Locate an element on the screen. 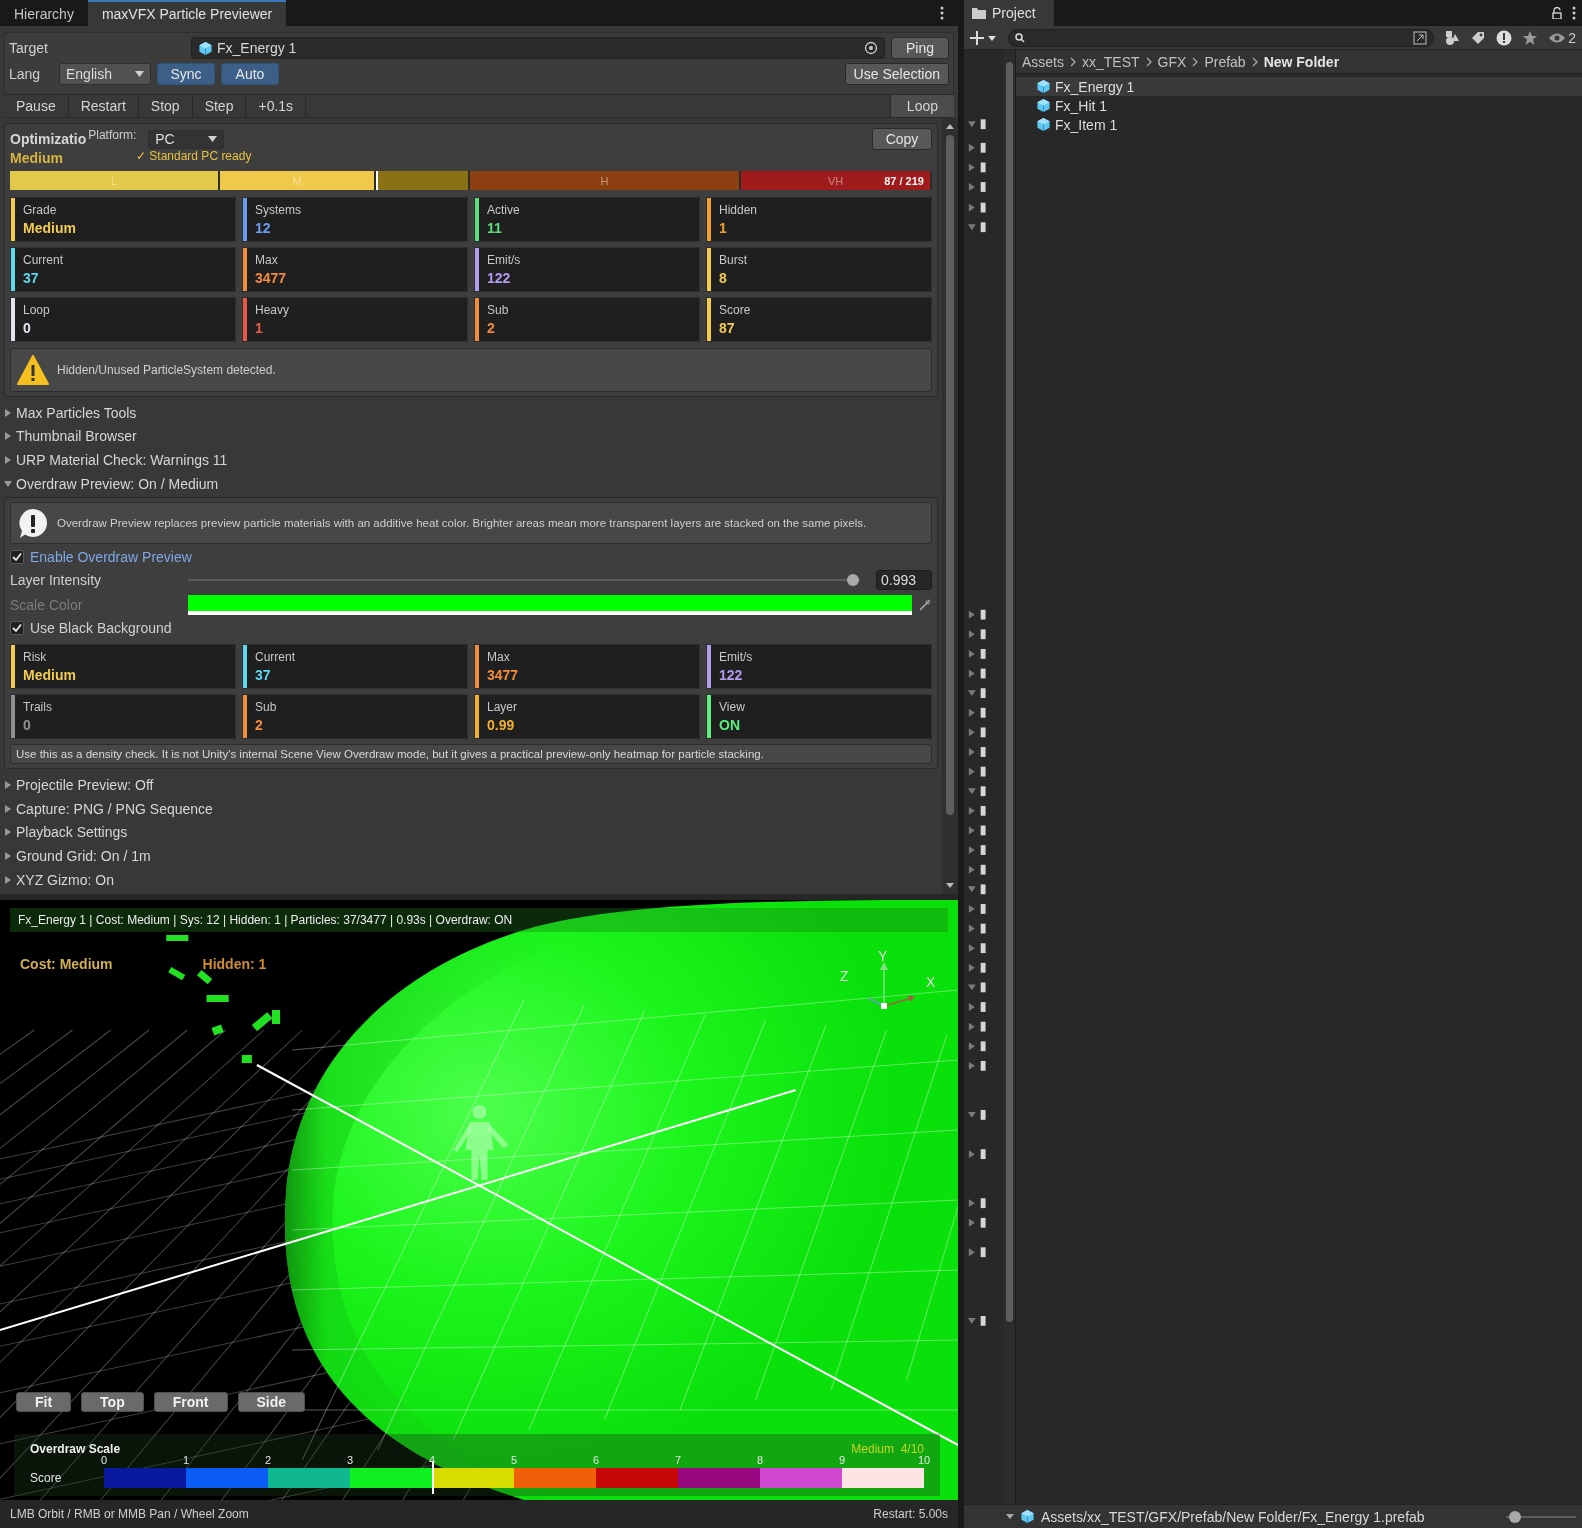 The image size is (1582, 1528). lock-icon is located at coordinates (1557, 13).